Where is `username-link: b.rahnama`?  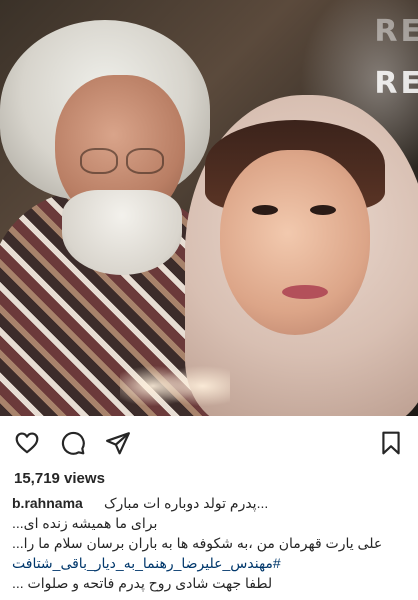 username-link: b.rahnama is located at coordinates (47, 503).